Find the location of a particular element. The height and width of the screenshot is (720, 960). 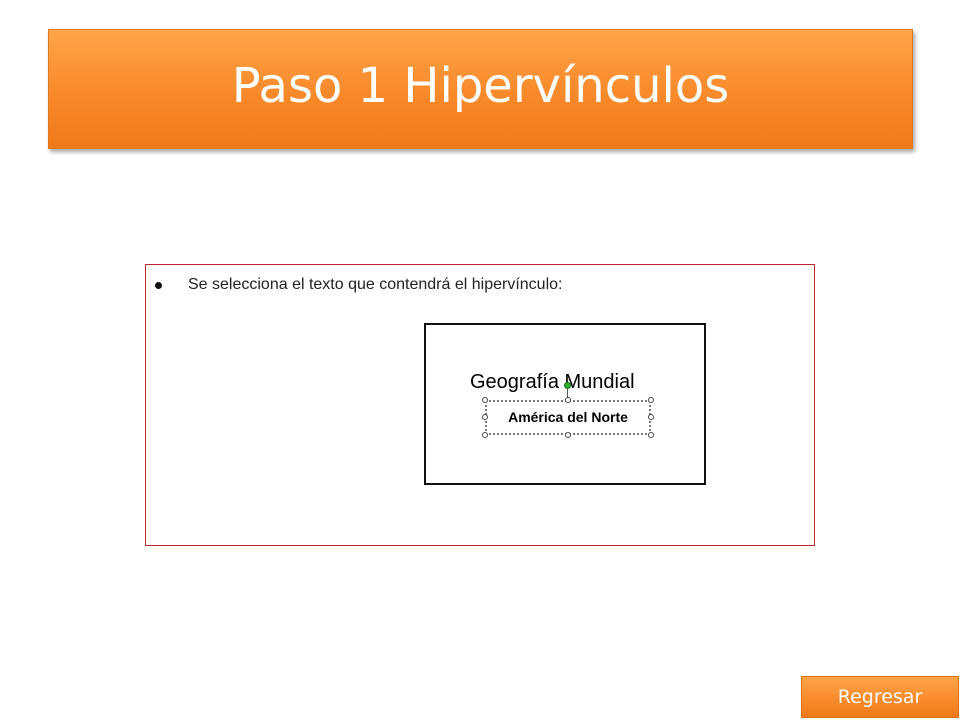

resize-handle-bottom-left is located at coordinates (485, 435).